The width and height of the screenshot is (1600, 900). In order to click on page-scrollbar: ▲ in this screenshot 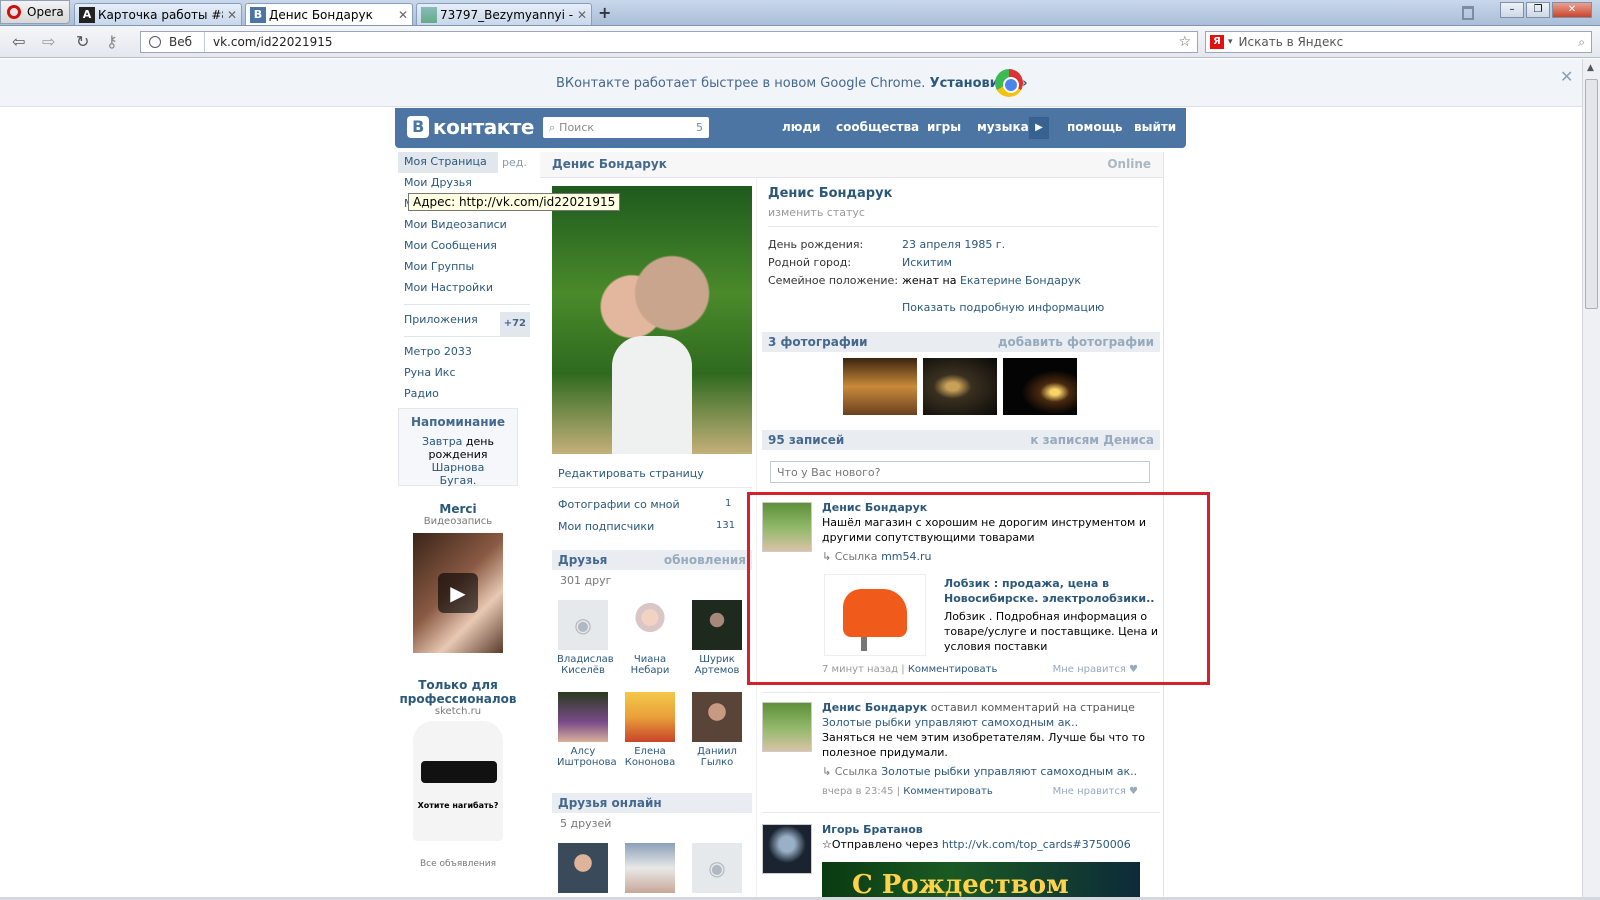, I will do `click(1591, 479)`.